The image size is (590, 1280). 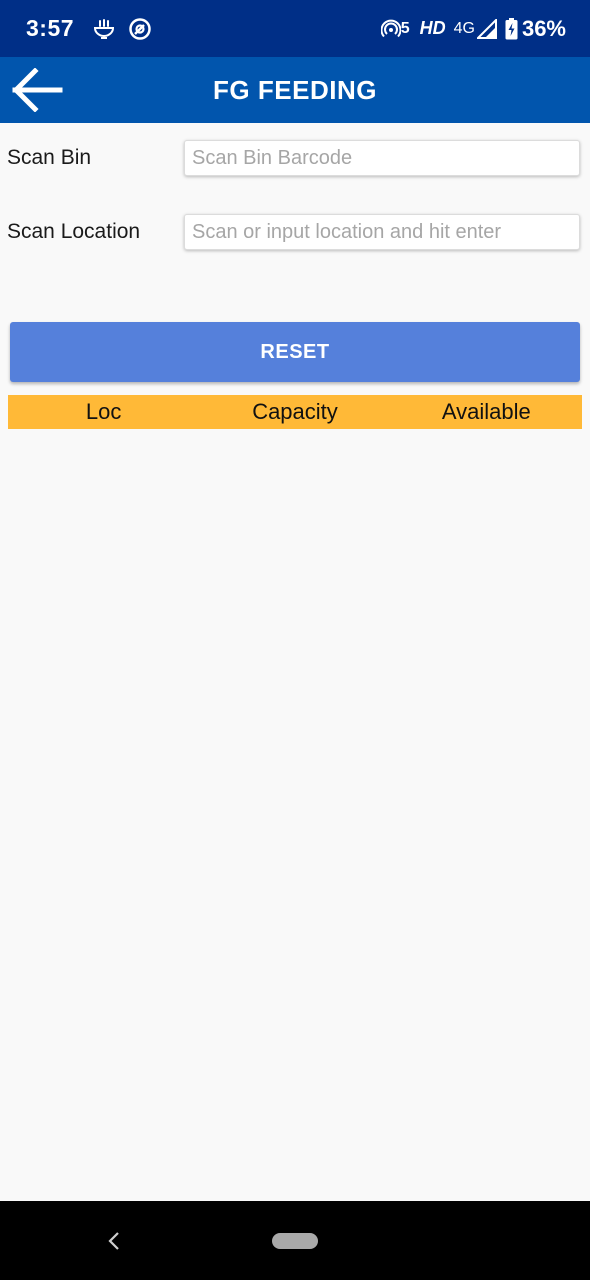 I want to click on column-header-available: Available, so click(x=486, y=411).